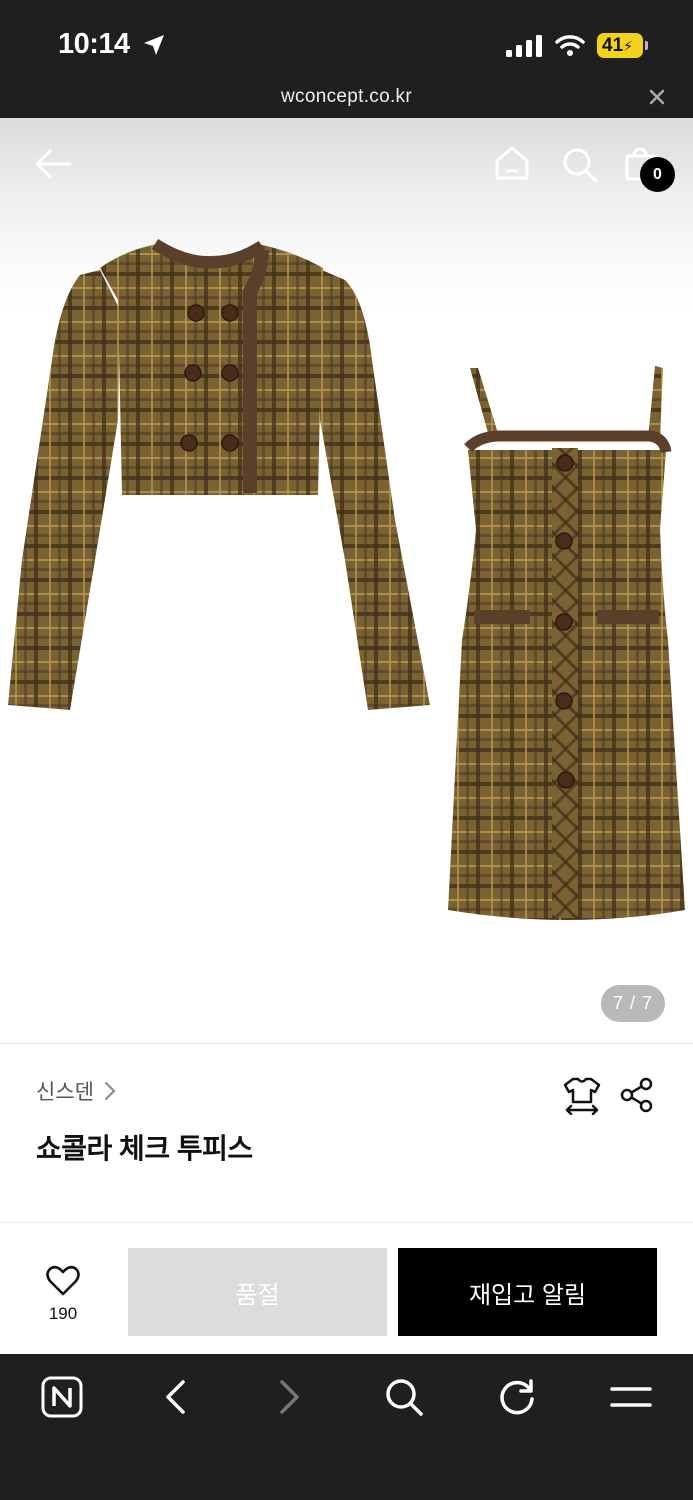  I want to click on brand-link: 신스덴, so click(76, 1091).